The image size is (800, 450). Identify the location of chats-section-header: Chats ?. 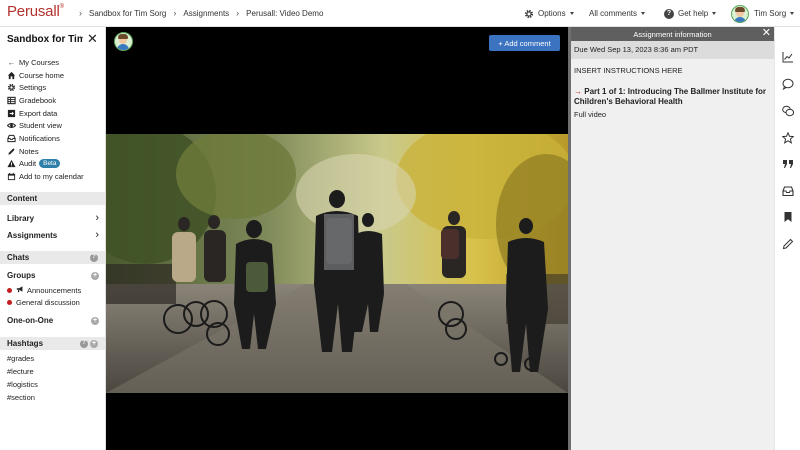
(52, 257).